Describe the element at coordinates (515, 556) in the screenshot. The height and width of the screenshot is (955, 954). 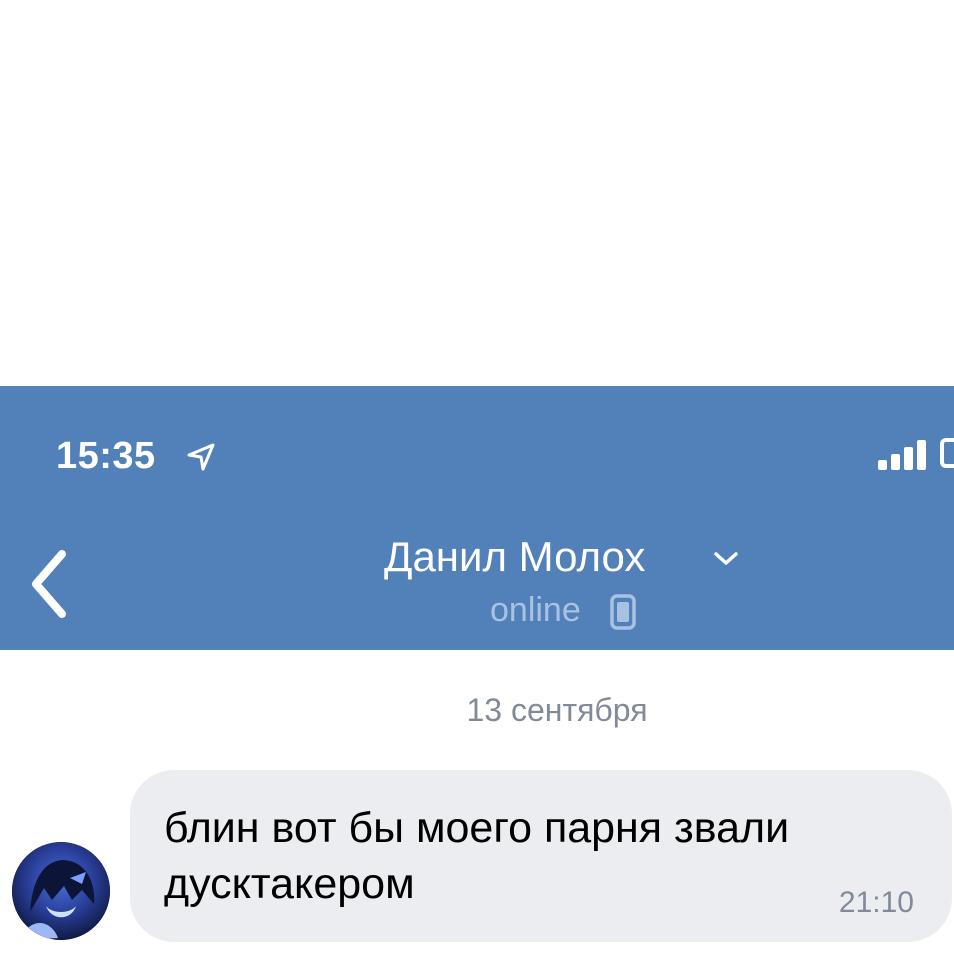
I see `contact-name: Данил Молох` at that location.